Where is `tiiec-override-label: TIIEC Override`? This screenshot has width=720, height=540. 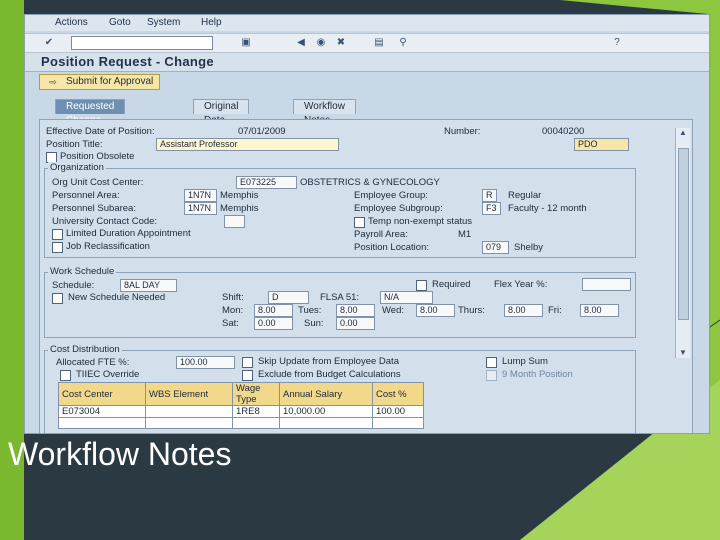 tiiec-override-label: TIIEC Override is located at coordinates (108, 374).